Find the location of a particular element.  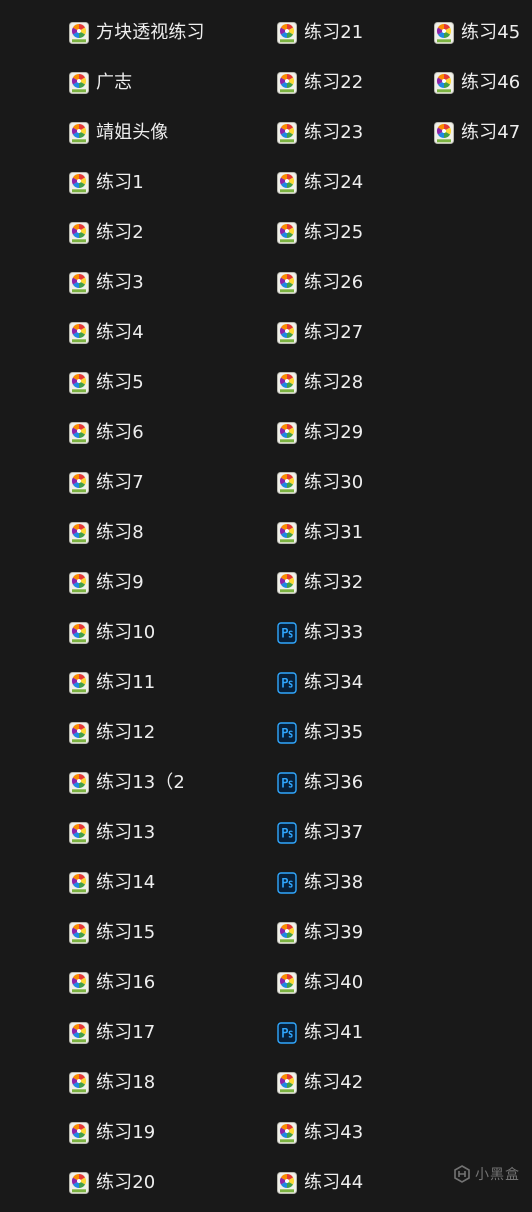

file-item: 练习26 is located at coordinates (320, 283).